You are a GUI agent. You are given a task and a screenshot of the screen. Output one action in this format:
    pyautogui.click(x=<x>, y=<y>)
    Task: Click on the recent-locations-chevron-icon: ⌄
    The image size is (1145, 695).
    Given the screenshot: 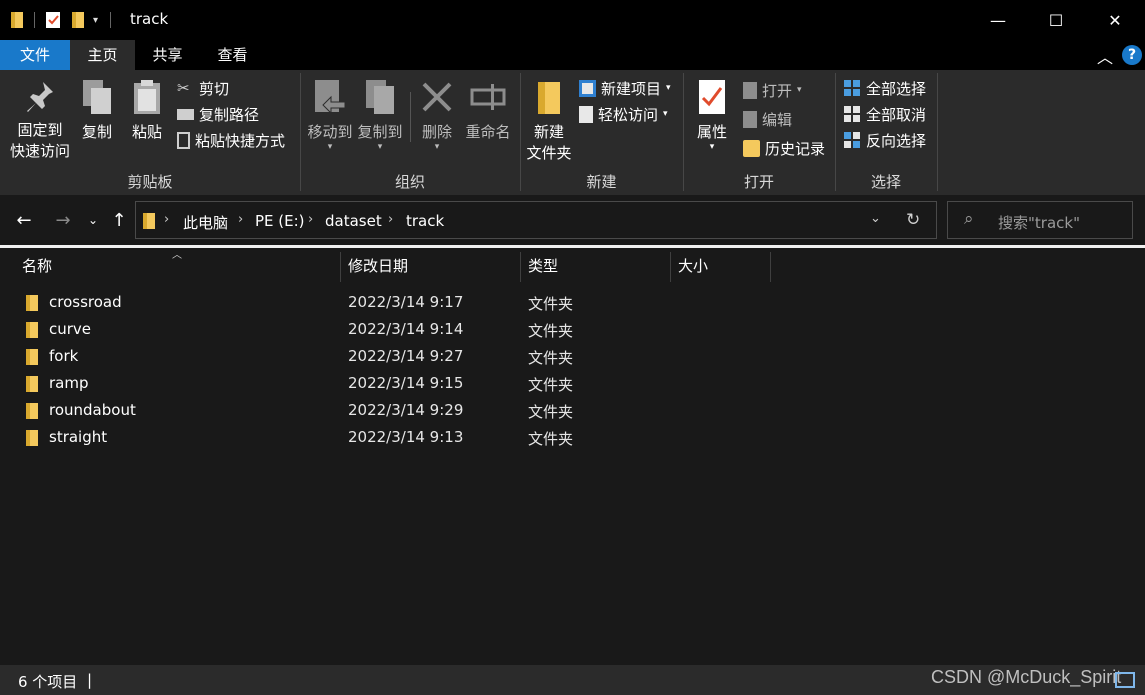 What is the action you would take?
    pyautogui.click(x=93, y=220)
    